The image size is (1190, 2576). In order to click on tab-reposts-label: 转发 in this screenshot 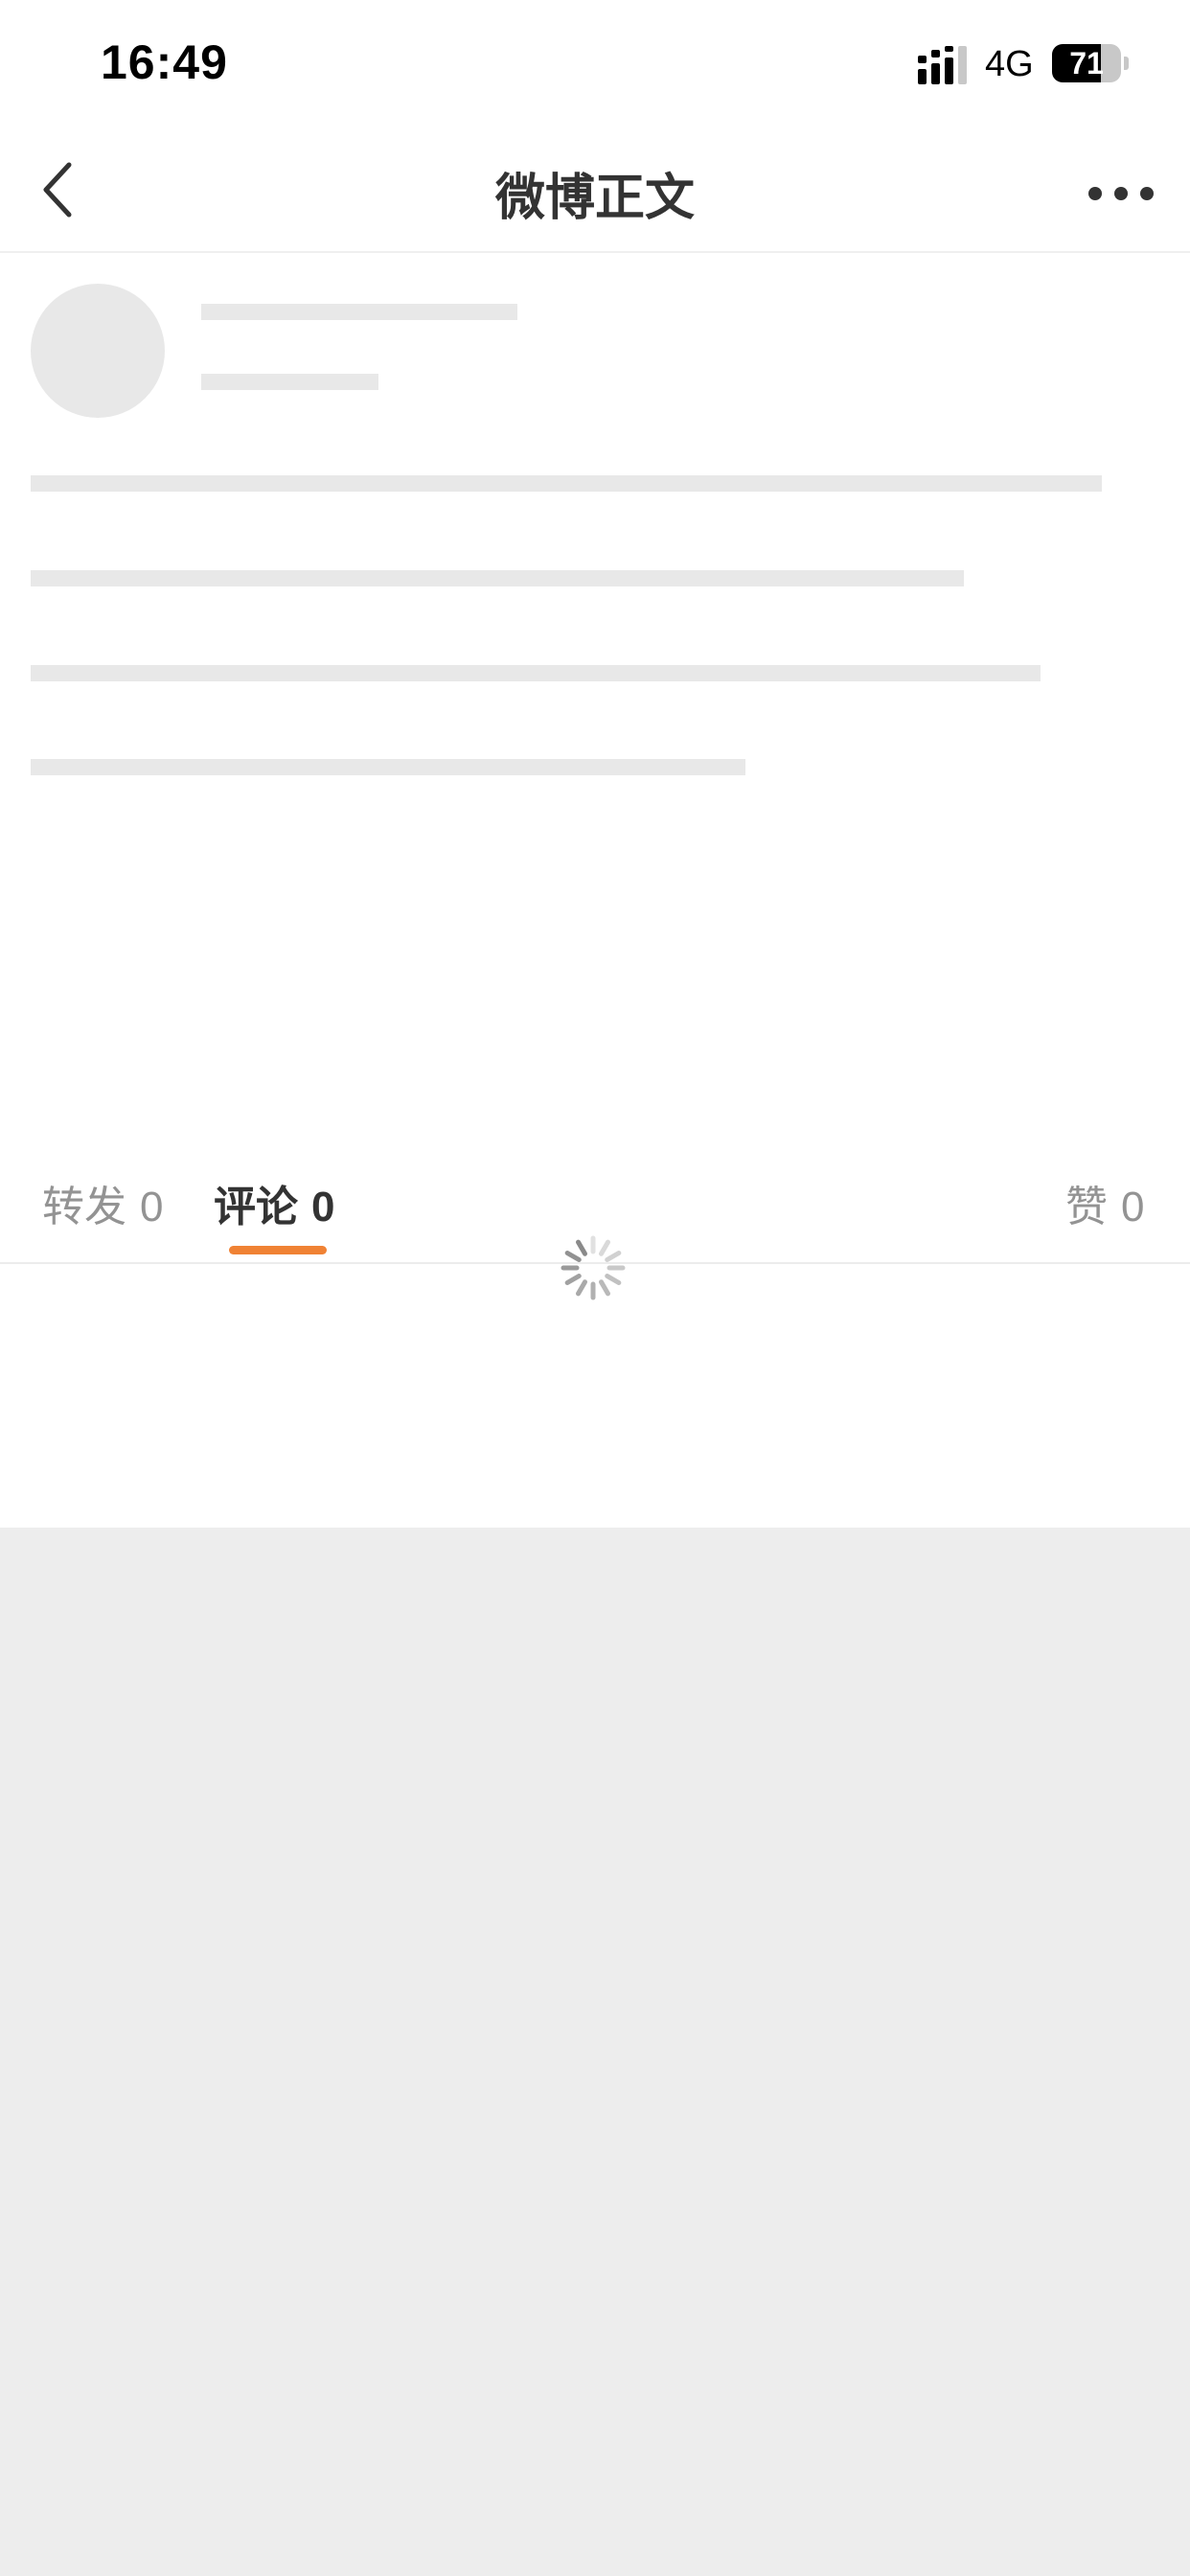, I will do `click(84, 1207)`.